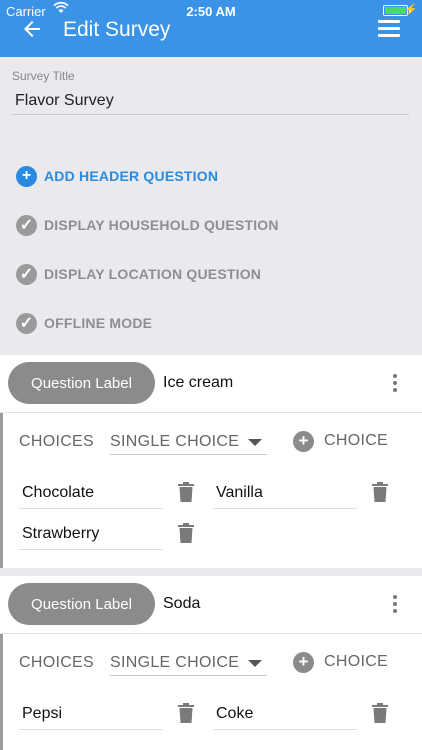 Image resolution: width=422 pixels, height=750 pixels. I want to click on display-location-toggle: ✓ DISPLAY LOCATION QUESTION, so click(138, 274).